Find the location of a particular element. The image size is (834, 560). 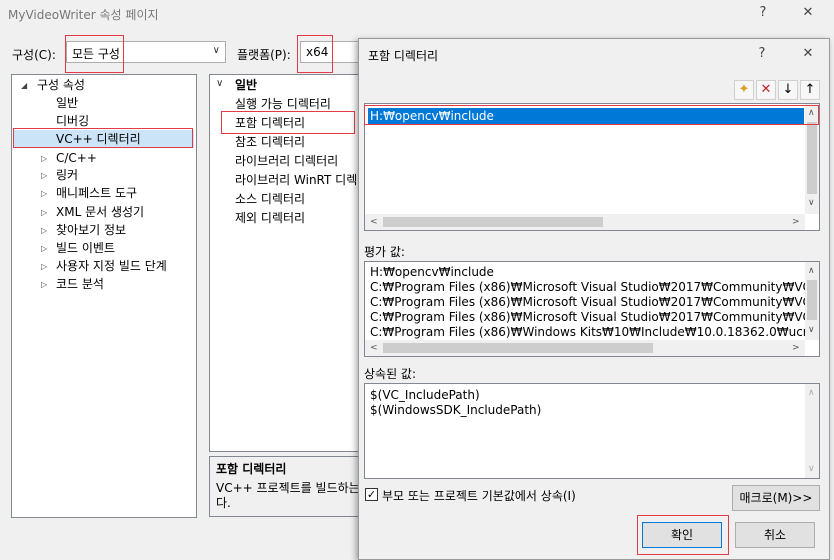

collapse-chevron-icon: ∨ is located at coordinates (219, 83).